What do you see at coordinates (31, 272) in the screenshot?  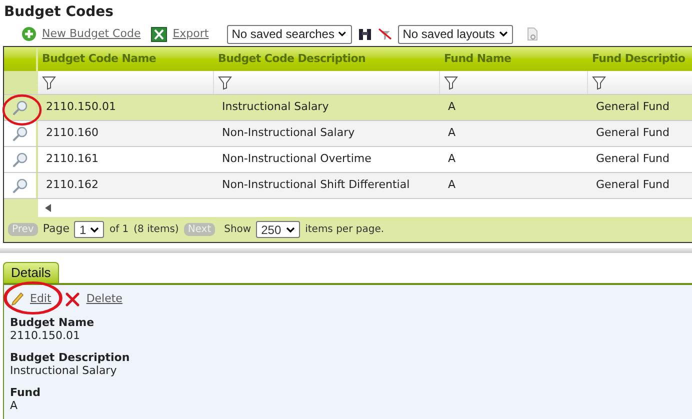 I see `details-tab: Details` at bounding box center [31, 272].